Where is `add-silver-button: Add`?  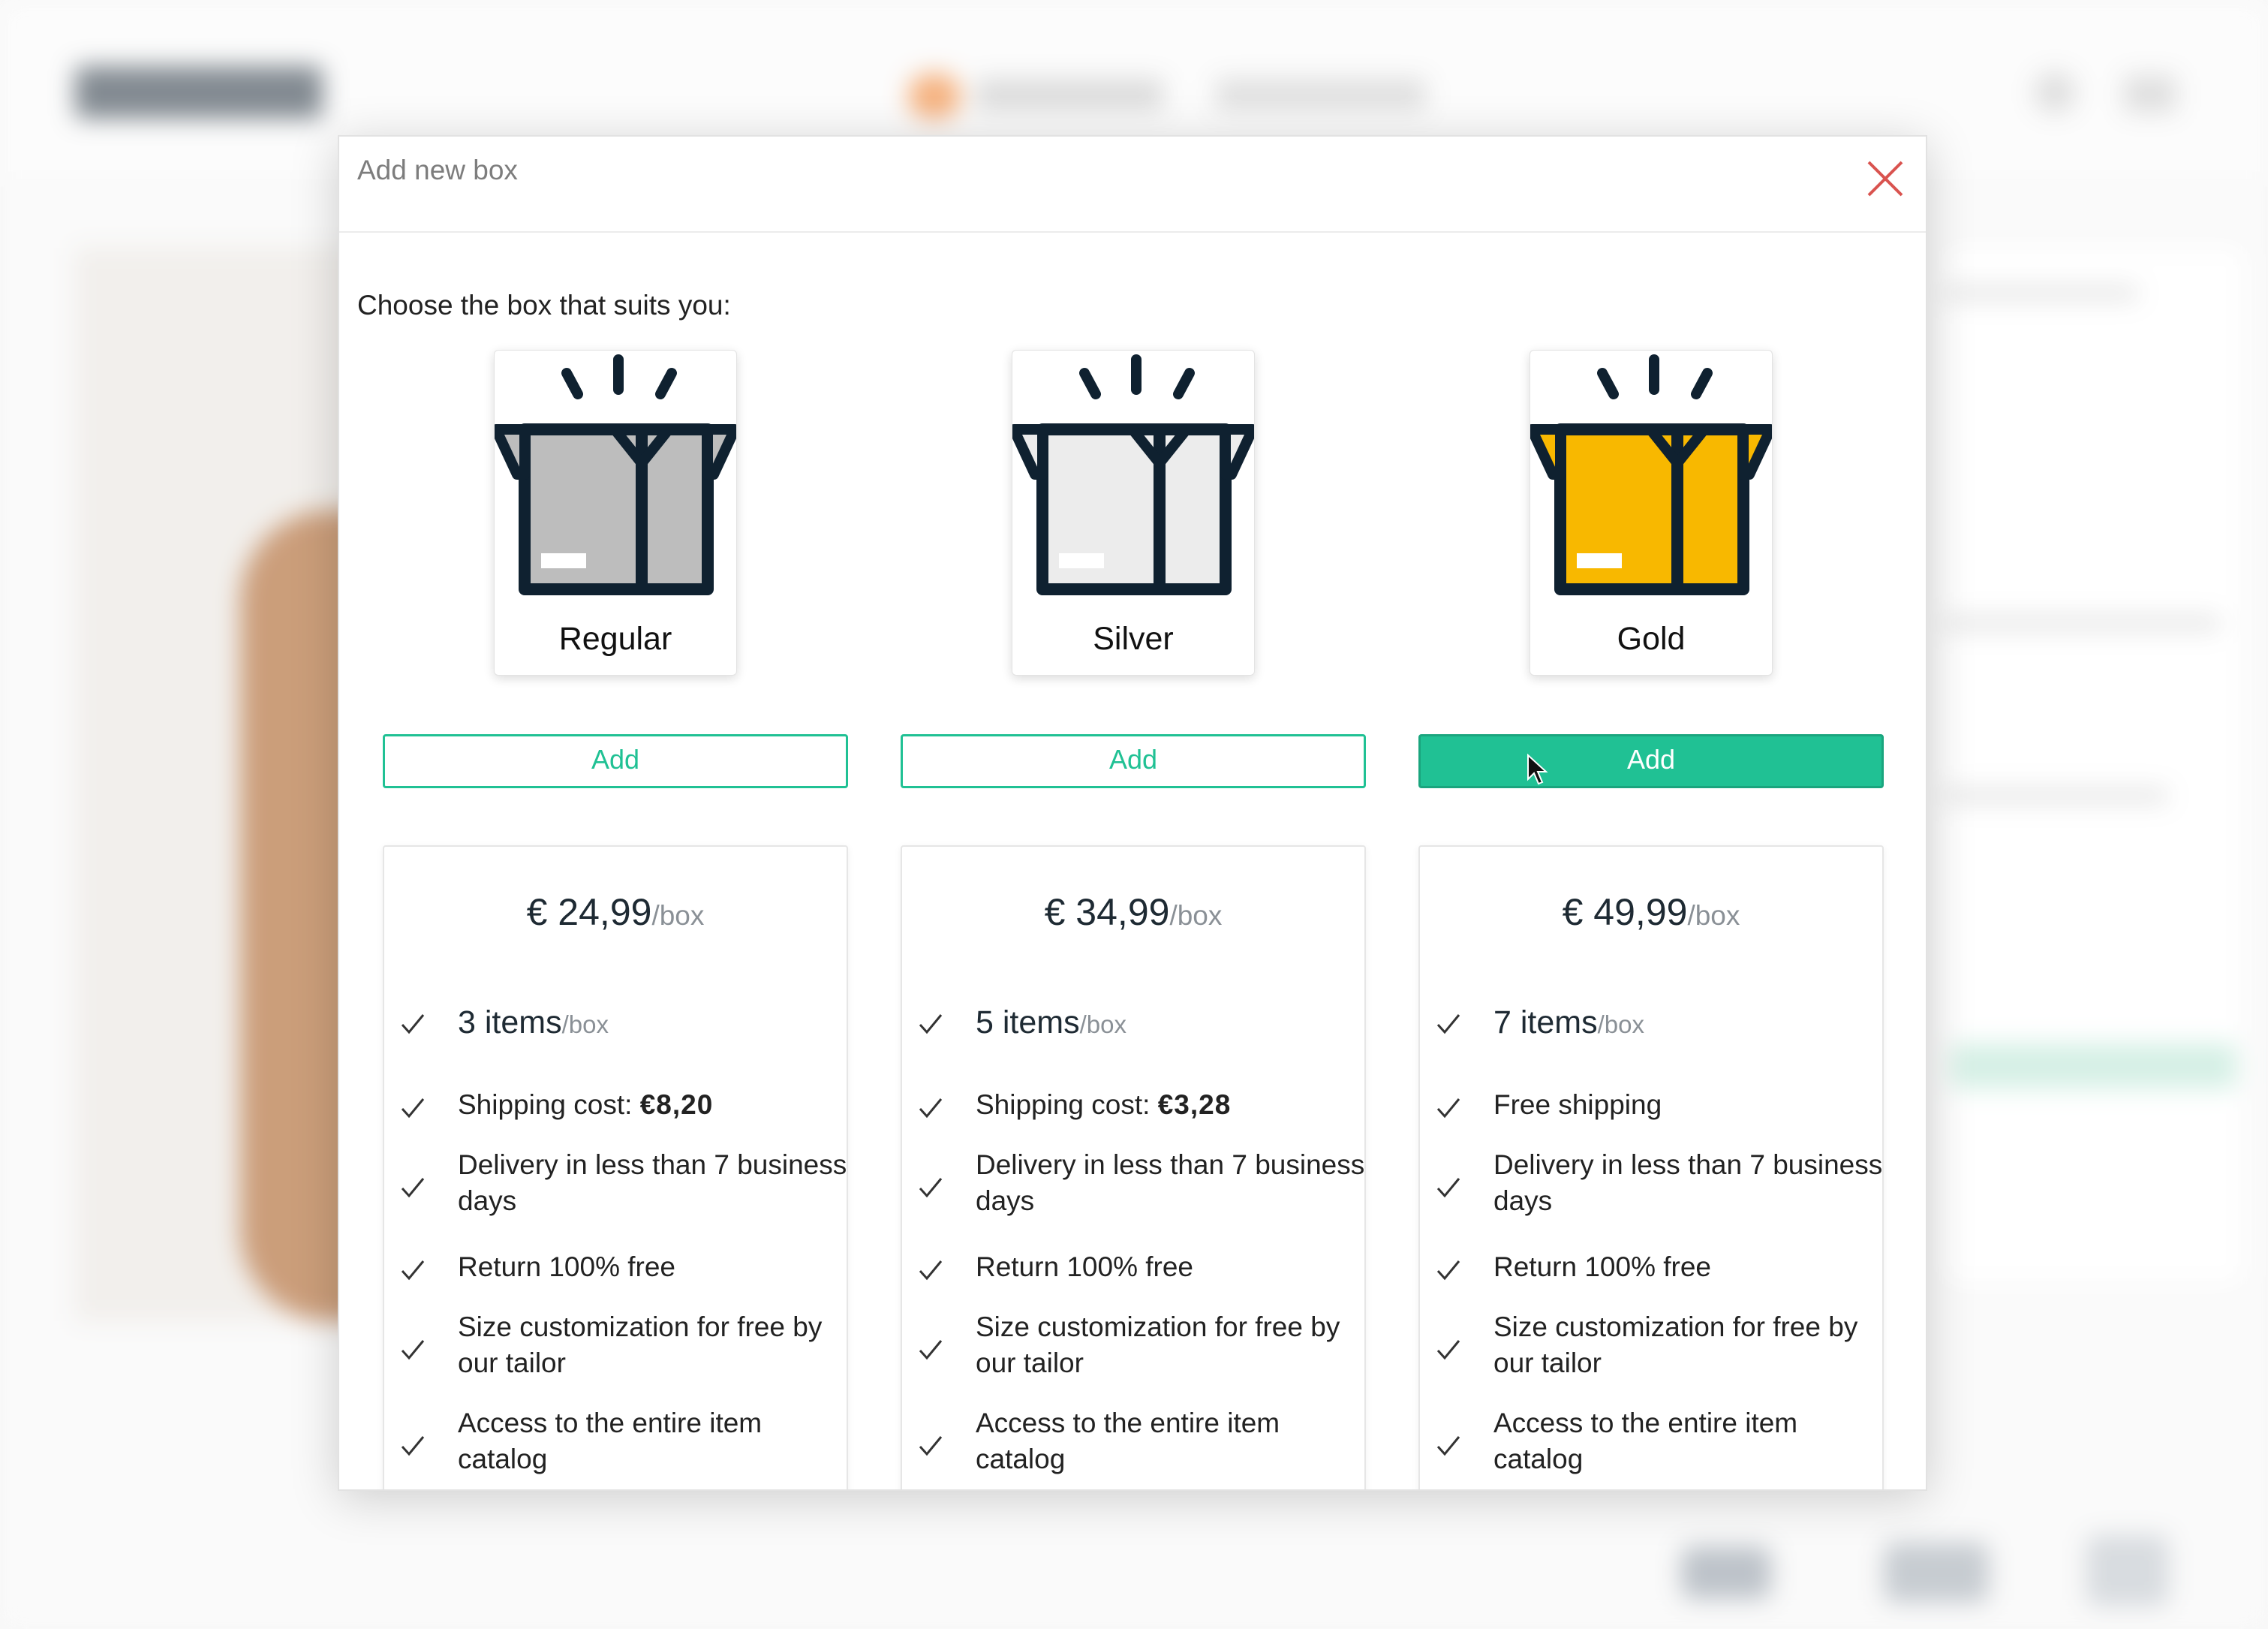 add-silver-button: Add is located at coordinates (1133, 761).